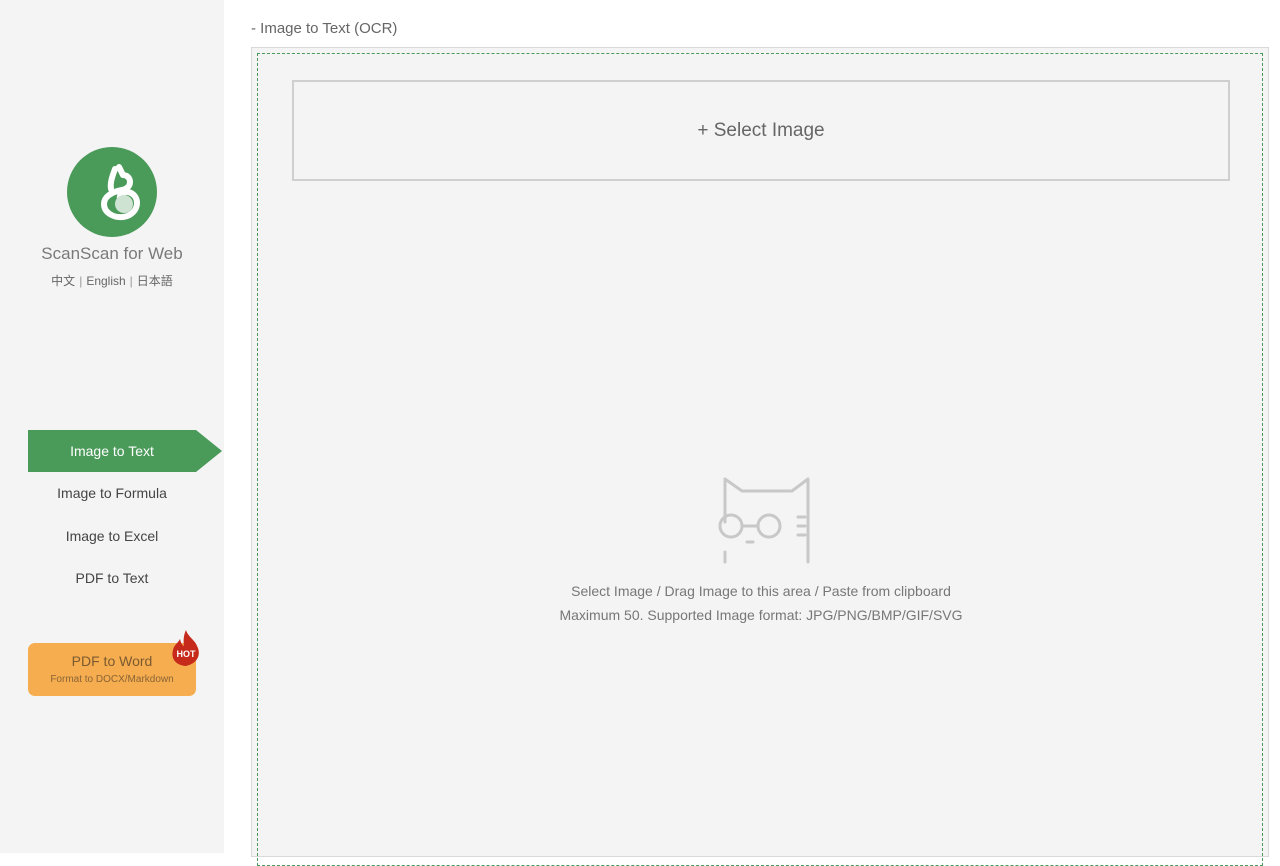 The height and width of the screenshot is (866, 1280). Describe the element at coordinates (185, 648) in the screenshot. I see `hot-flame-icon: HOT` at that location.